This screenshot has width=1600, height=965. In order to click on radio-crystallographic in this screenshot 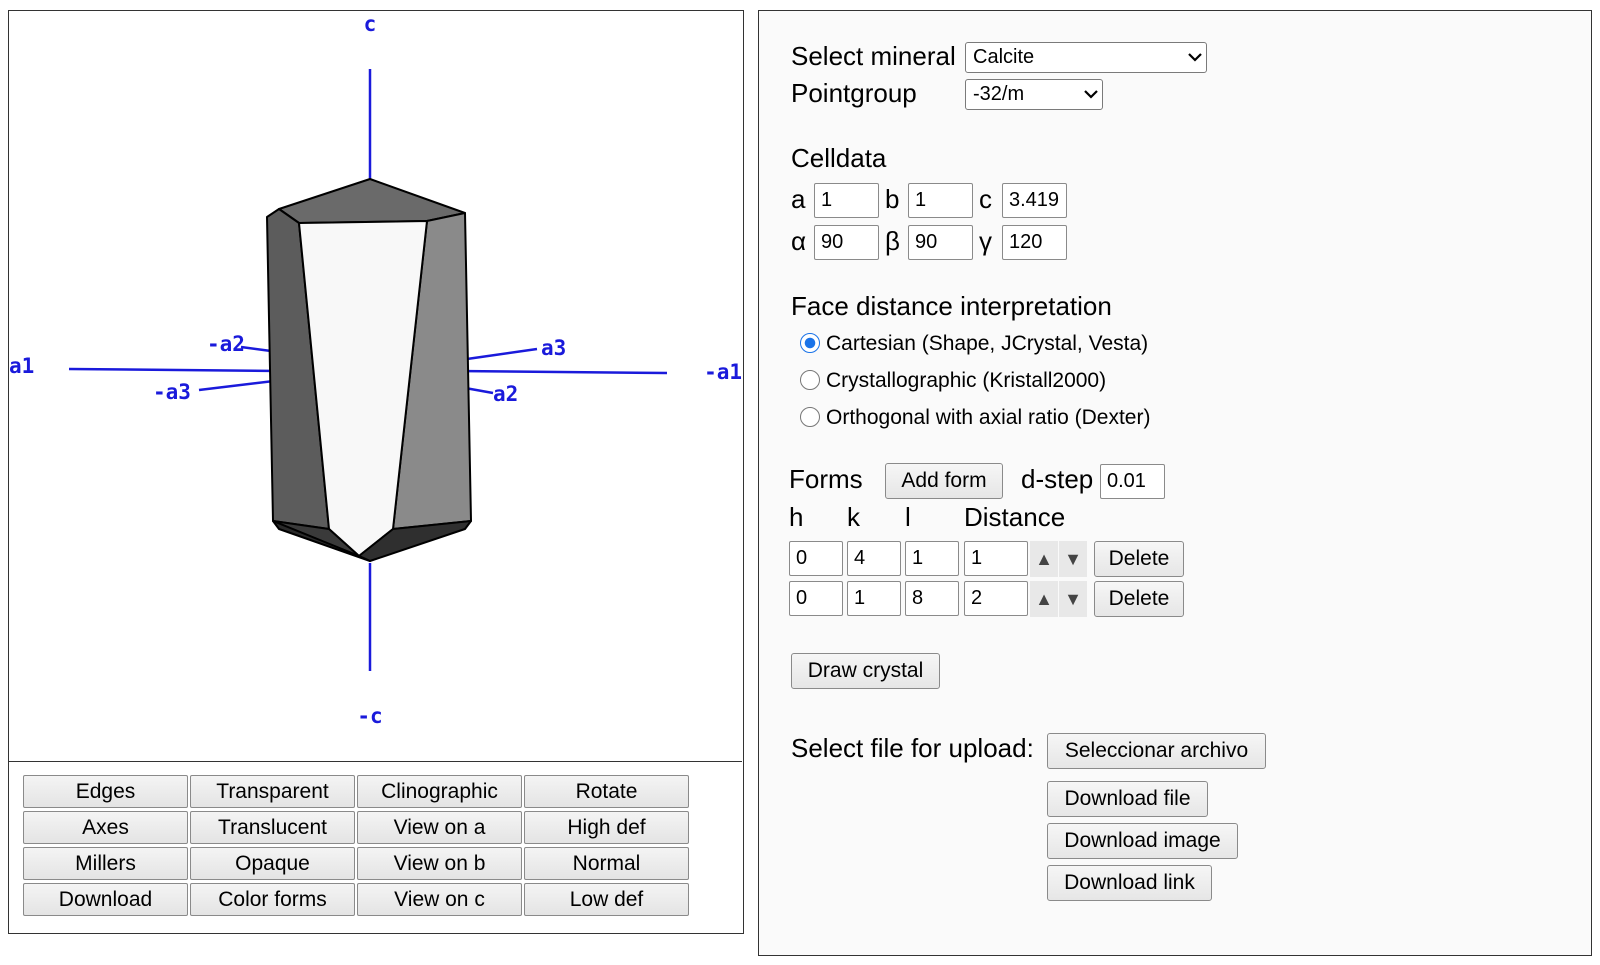, I will do `click(810, 380)`.